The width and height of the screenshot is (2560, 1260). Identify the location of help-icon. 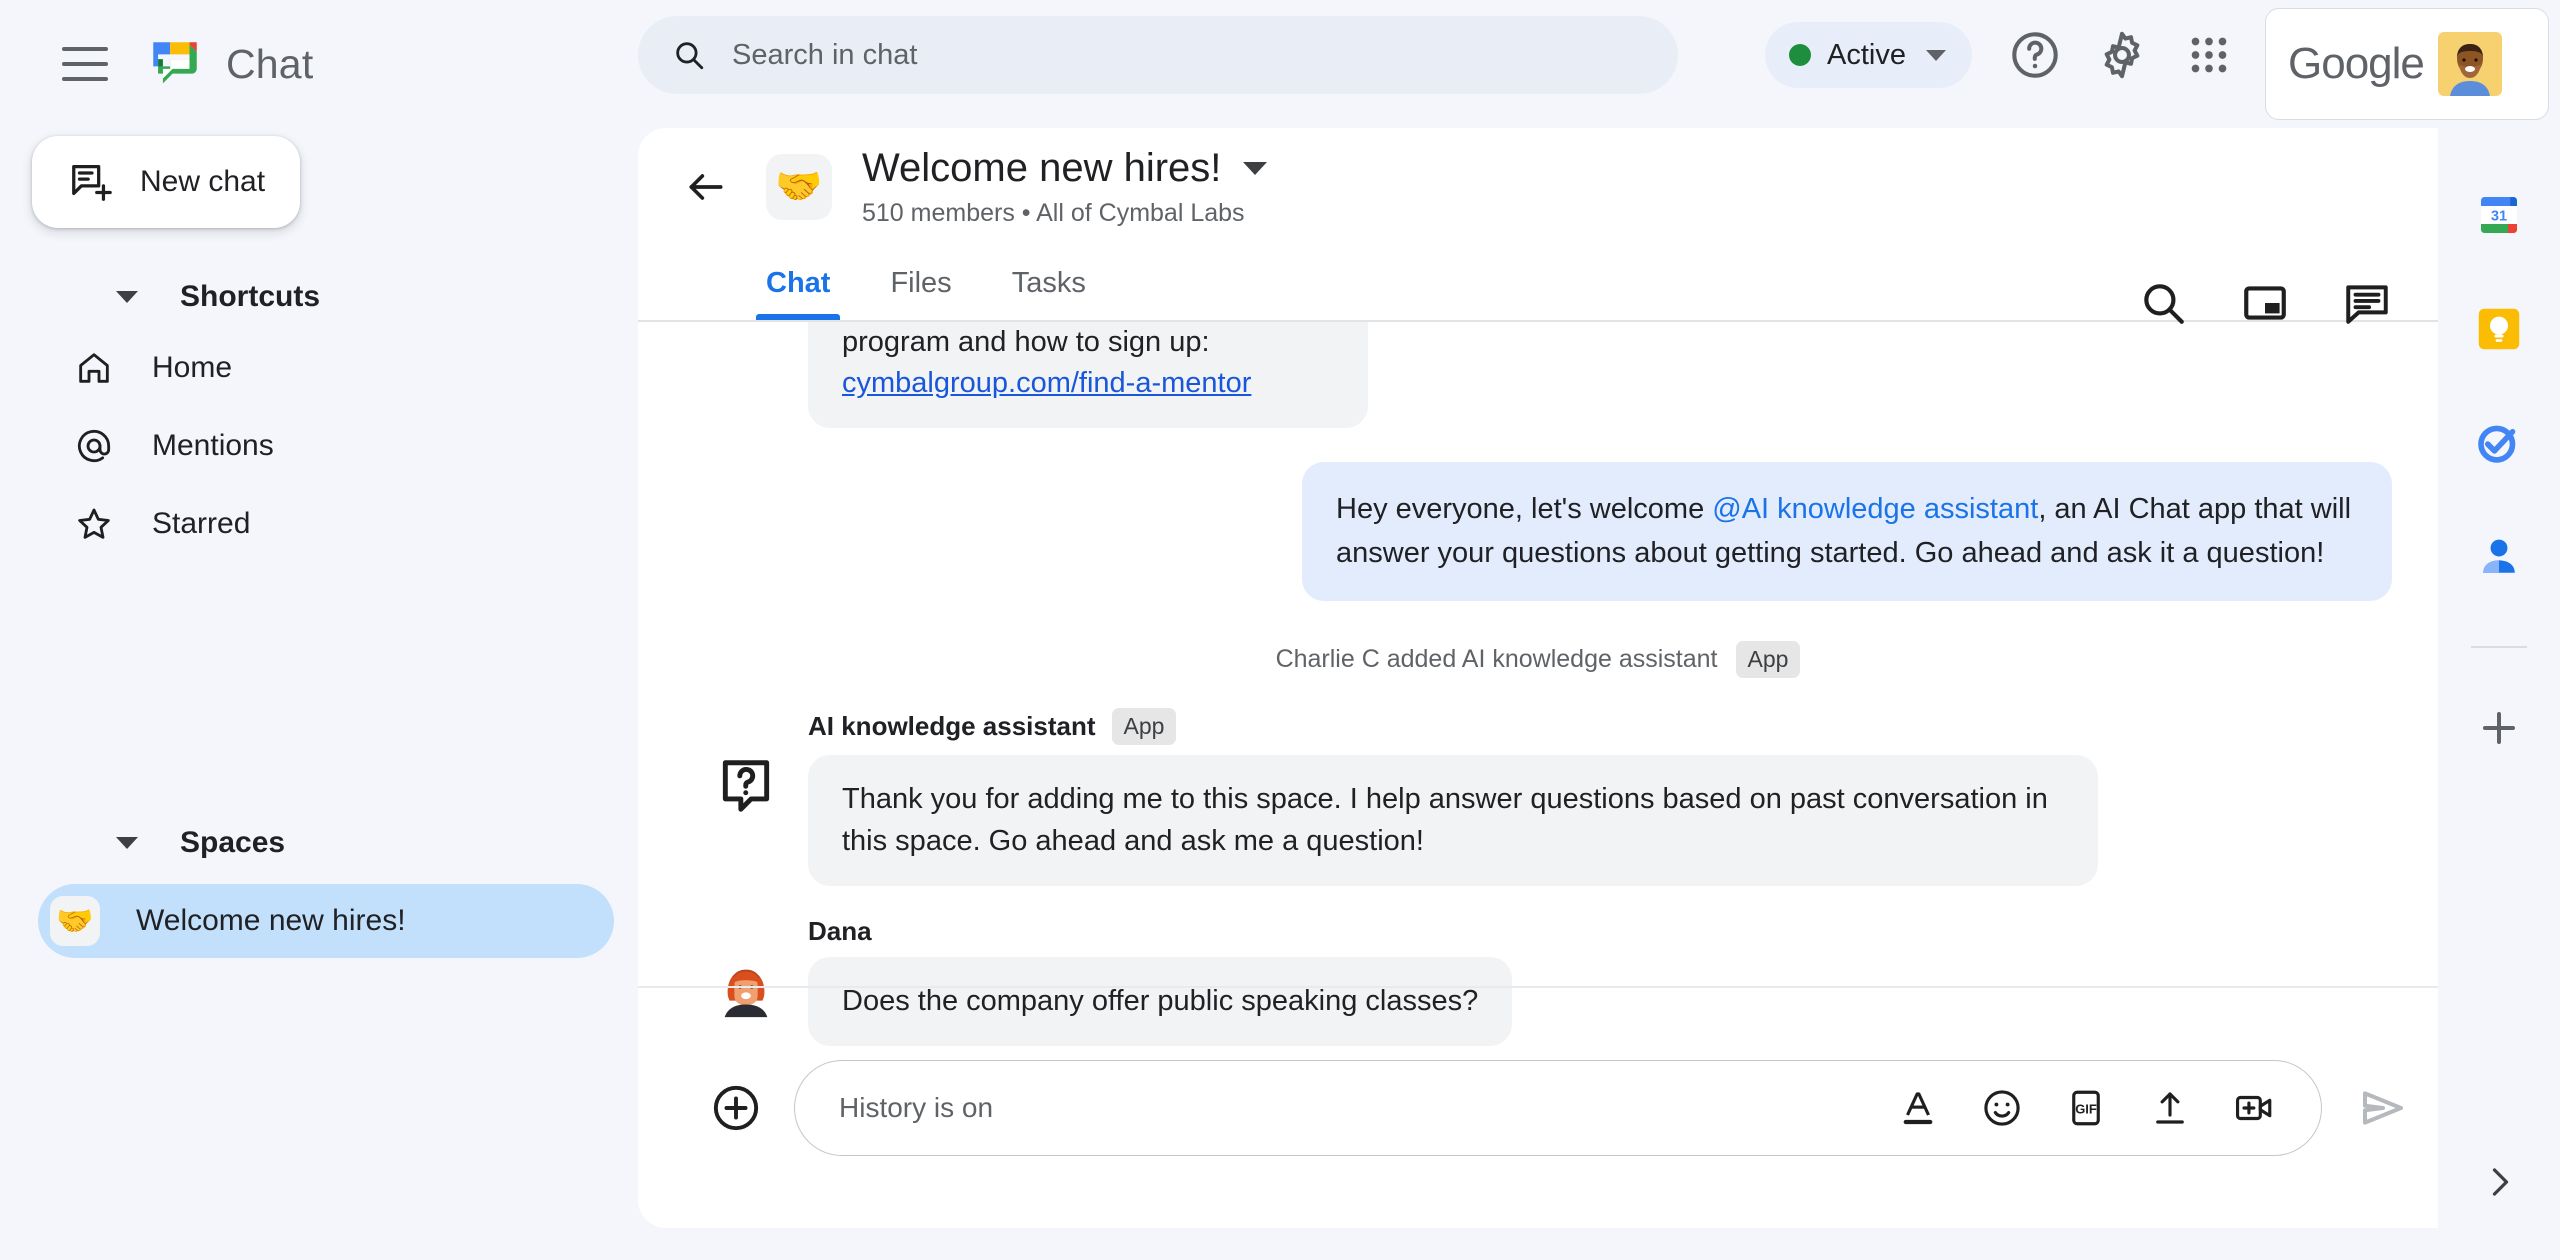
(2035, 55).